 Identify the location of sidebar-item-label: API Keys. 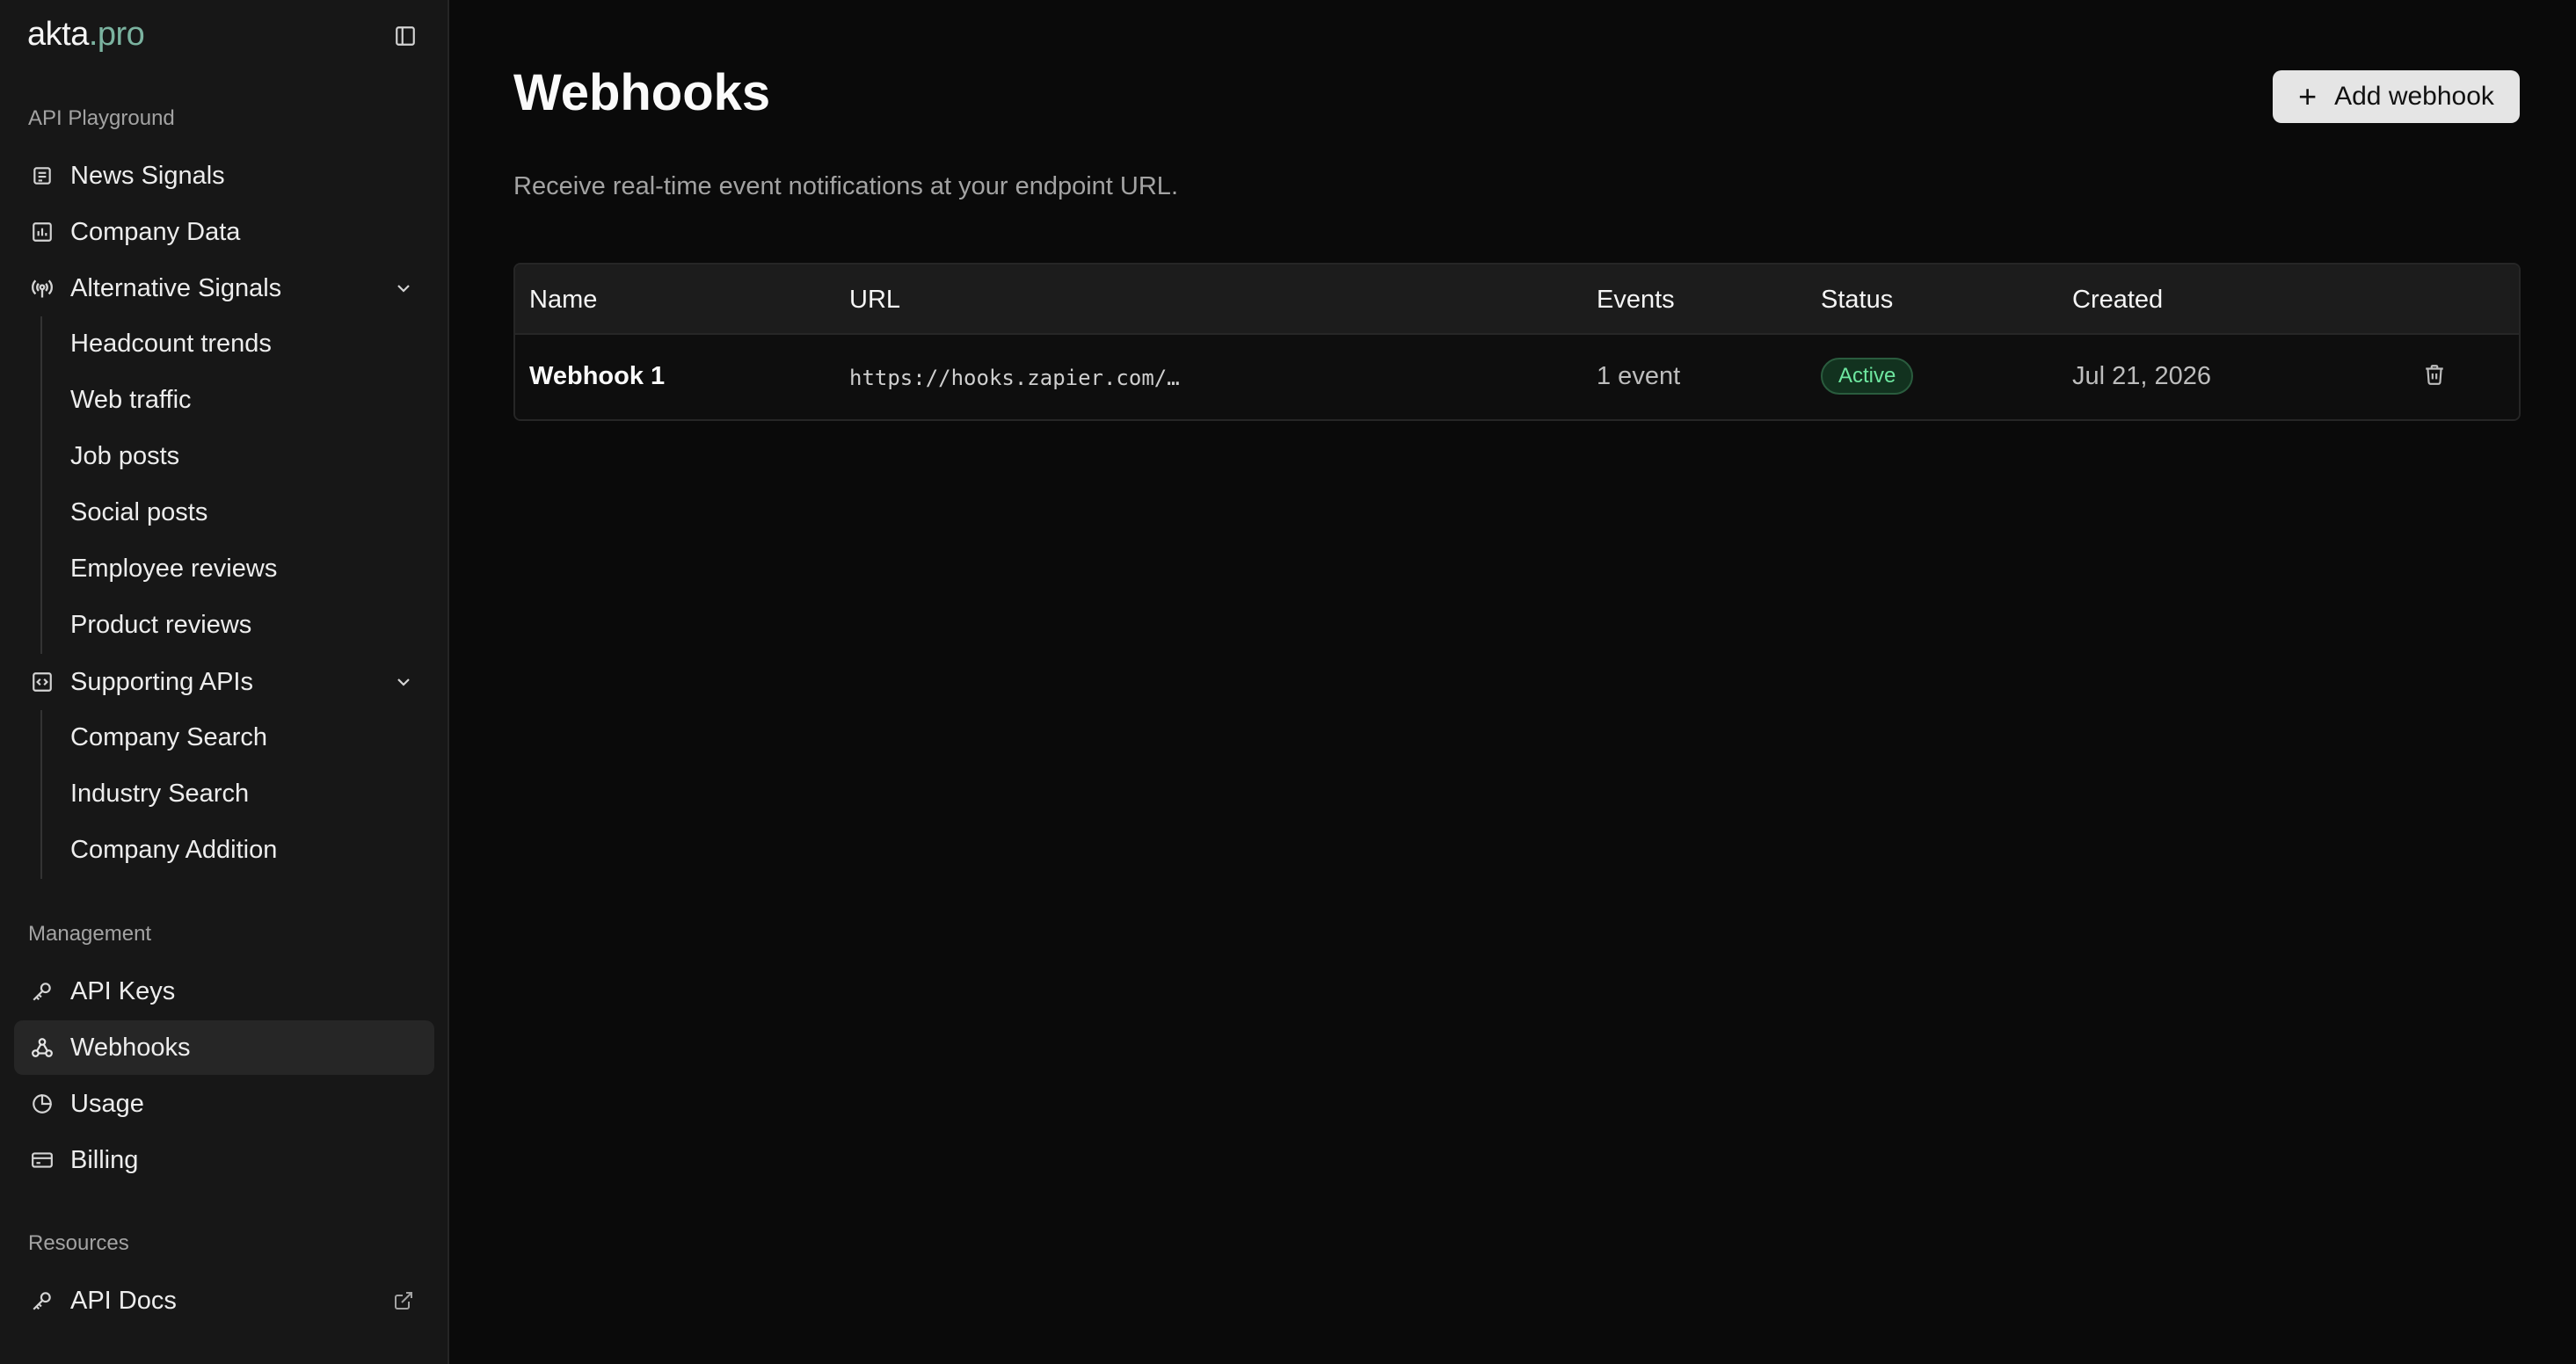
(123, 991).